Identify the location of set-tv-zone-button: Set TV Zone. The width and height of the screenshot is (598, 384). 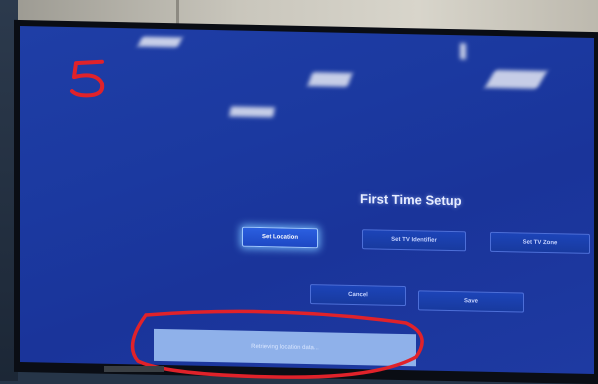
(540, 242).